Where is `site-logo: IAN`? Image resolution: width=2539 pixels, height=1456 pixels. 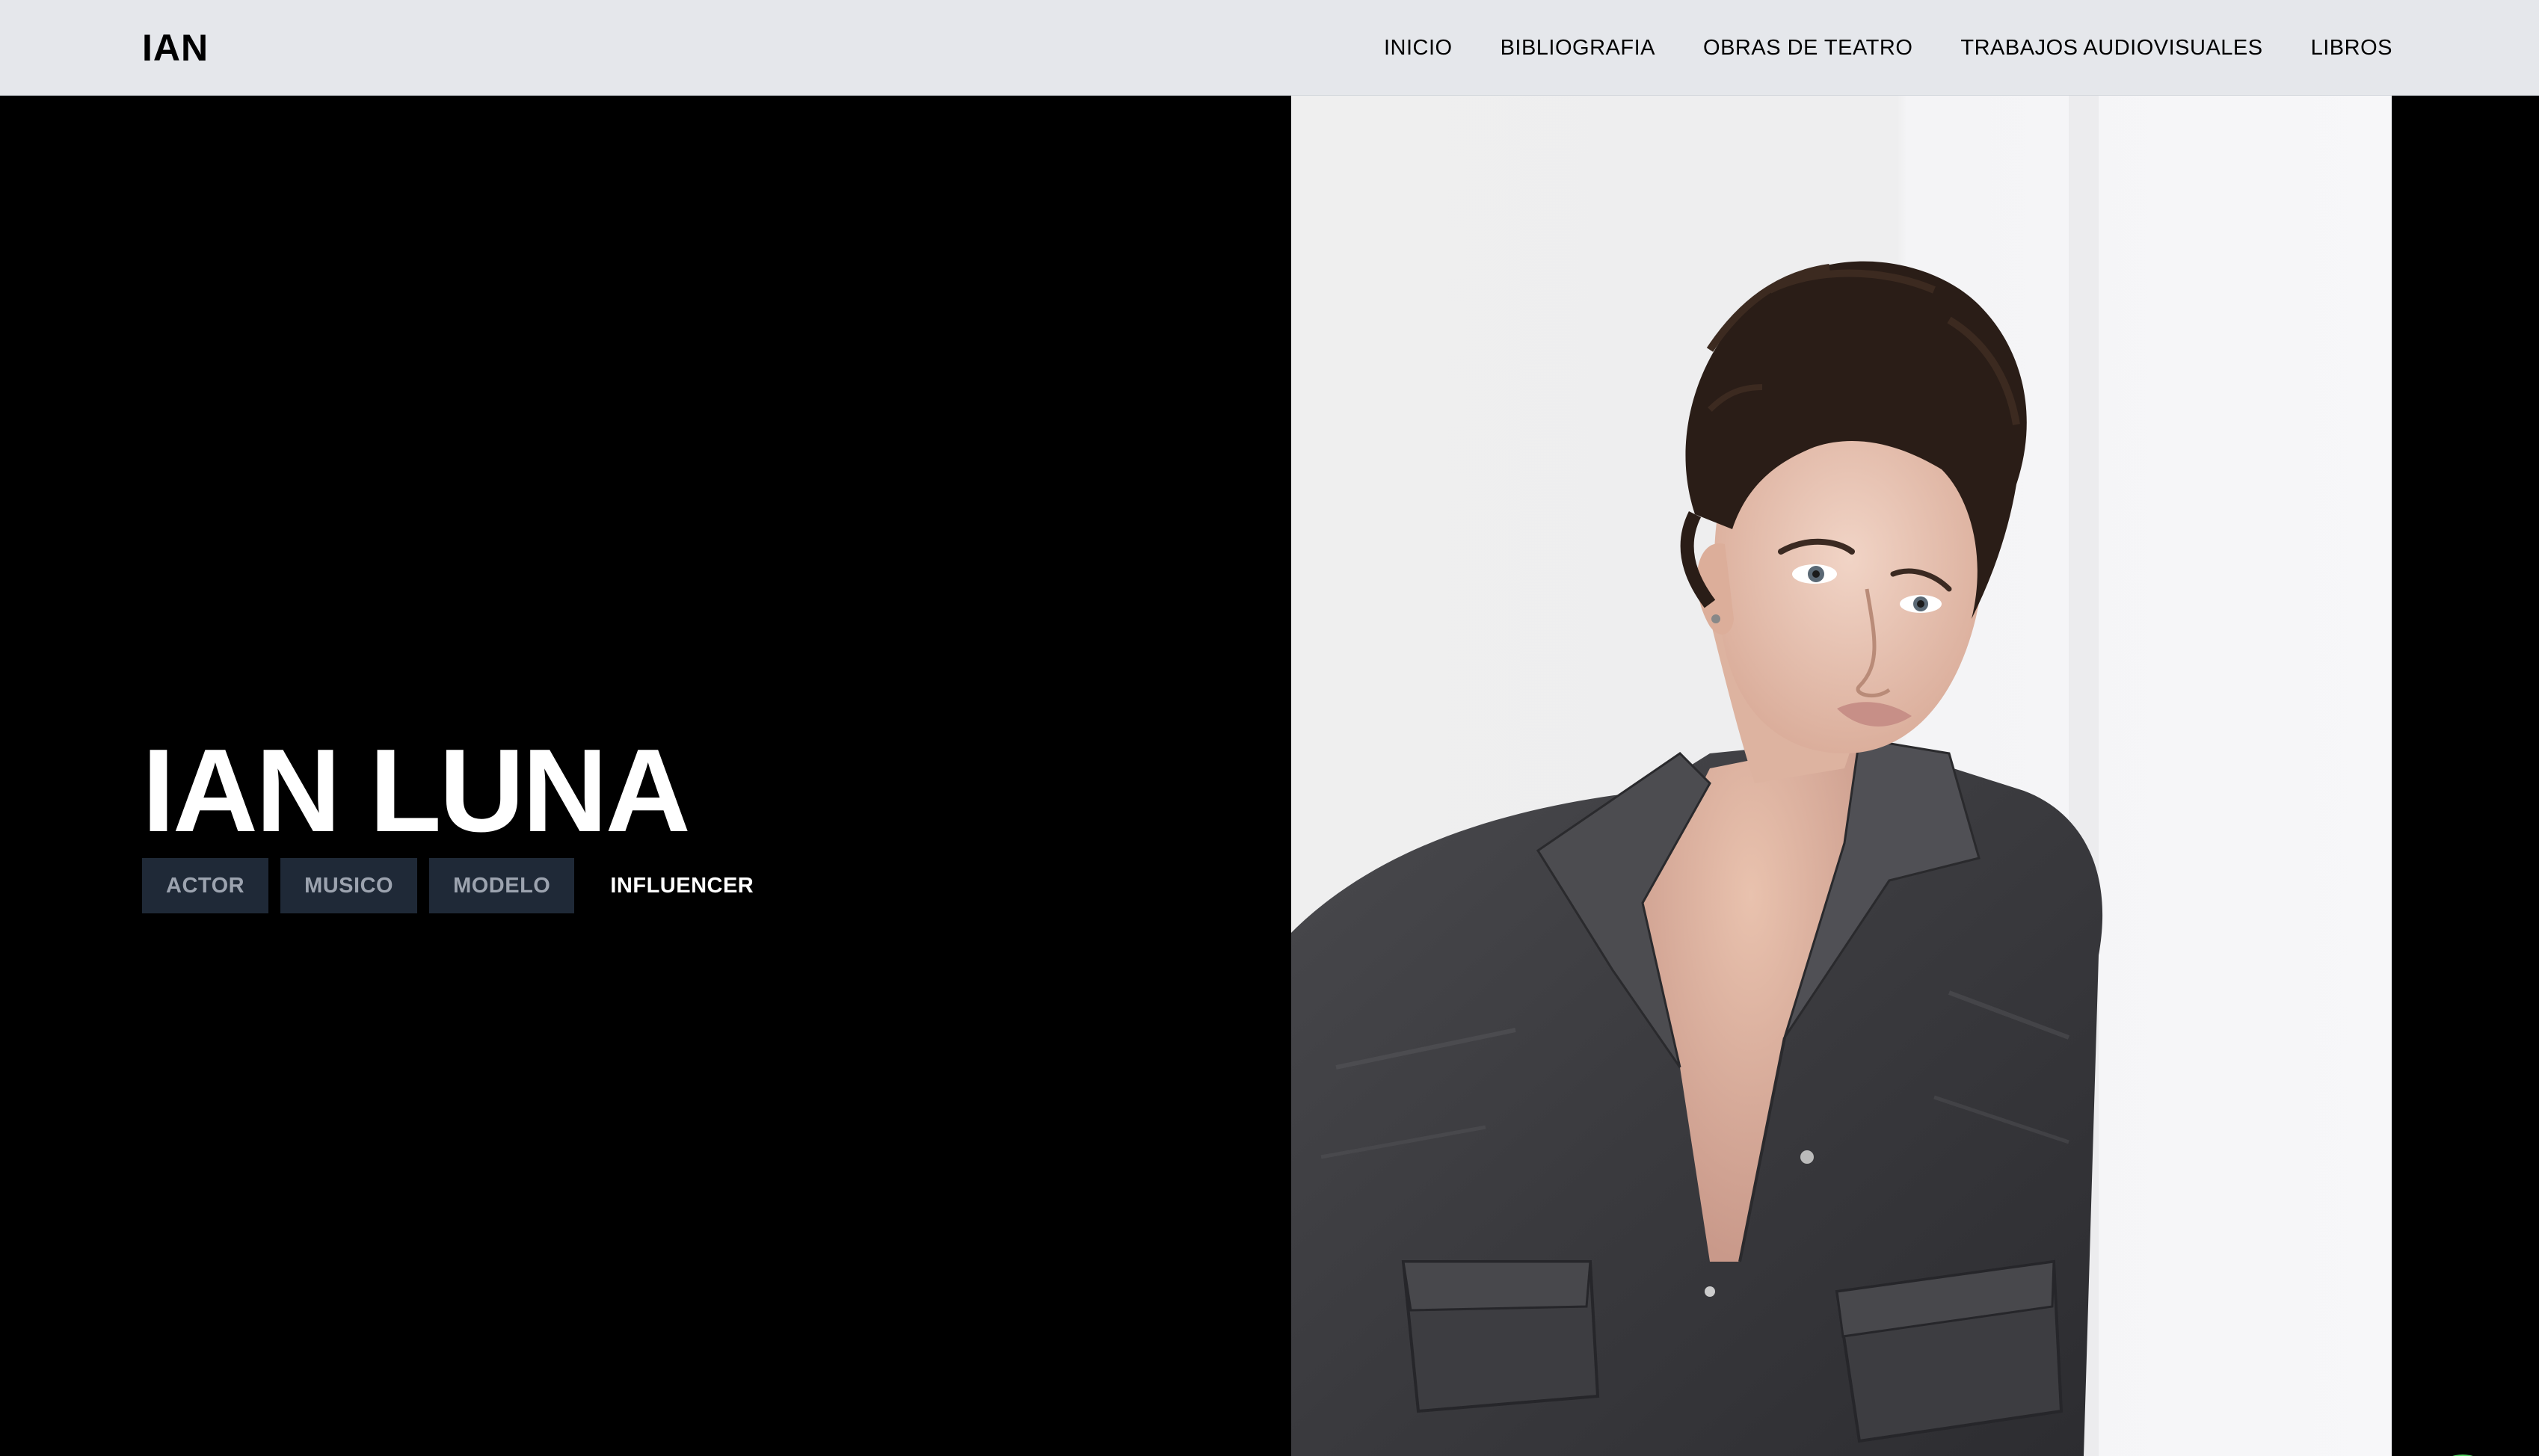 site-logo: IAN is located at coordinates (175, 47).